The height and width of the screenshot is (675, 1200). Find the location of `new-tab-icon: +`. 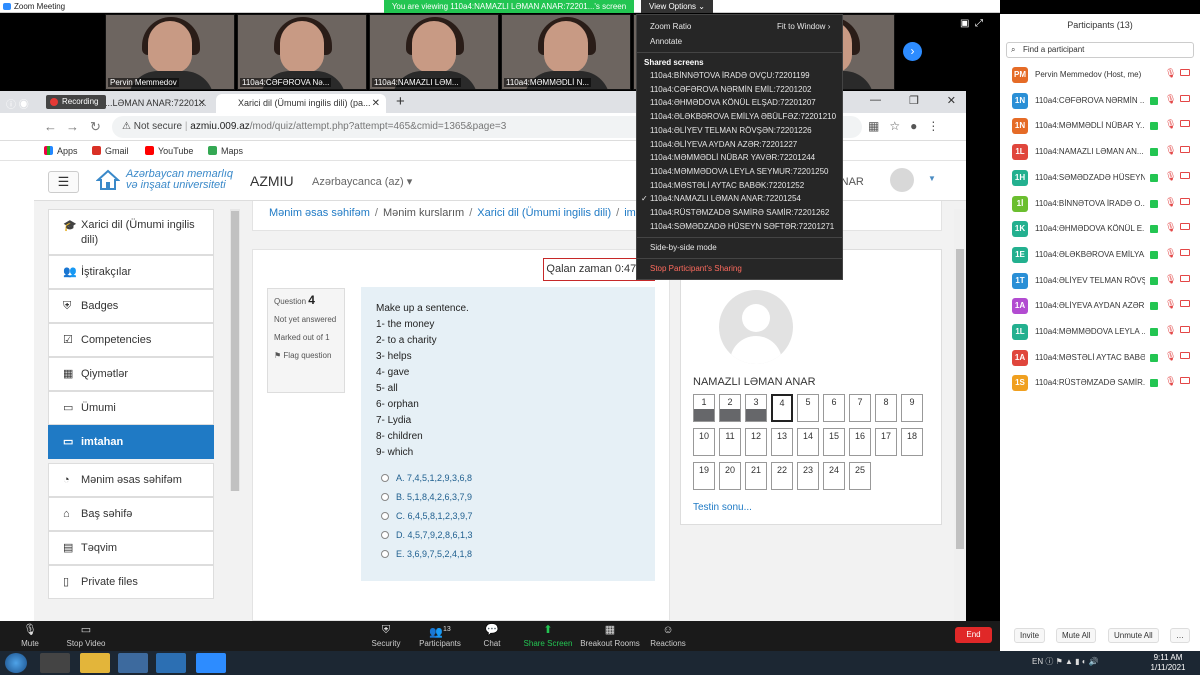

new-tab-icon: + is located at coordinates (400, 101).